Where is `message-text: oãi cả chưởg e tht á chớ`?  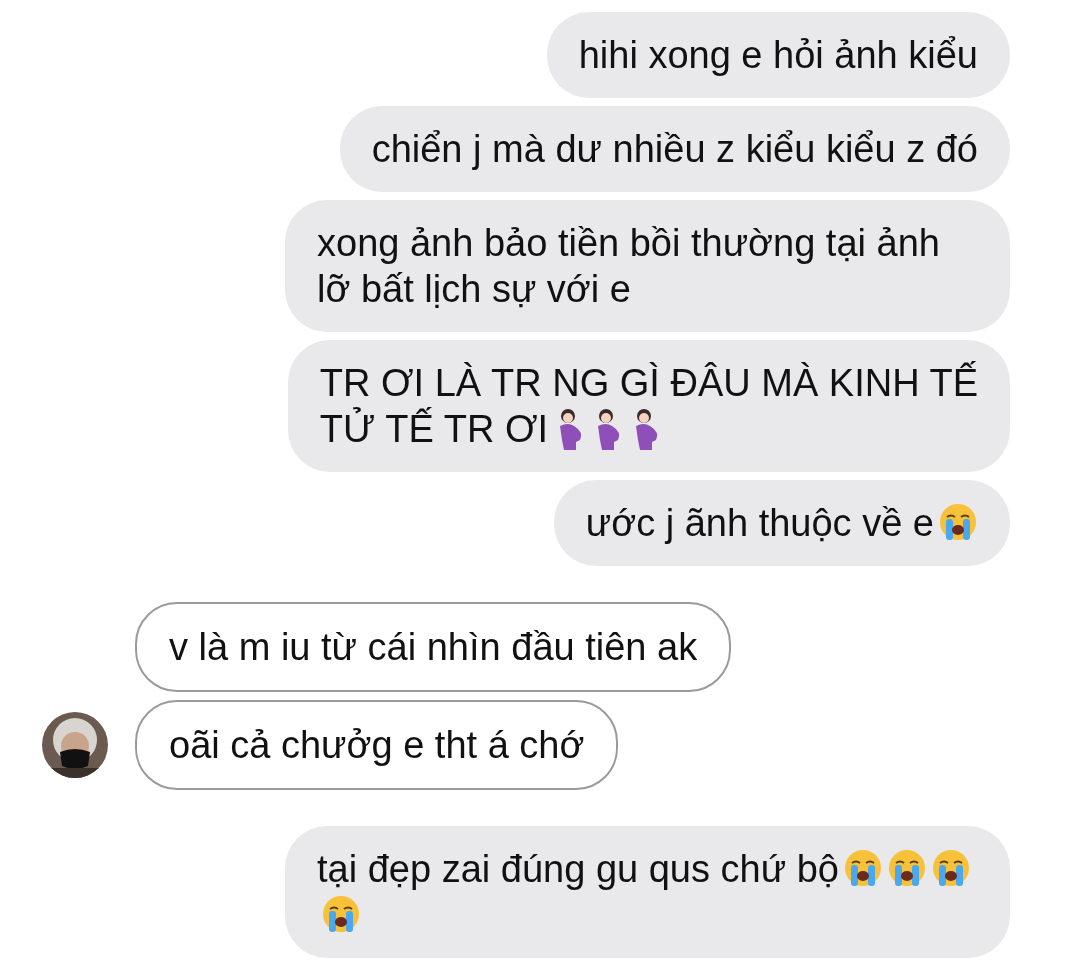
message-text: oãi cả chưởg e tht á chớ is located at coordinates (377, 745).